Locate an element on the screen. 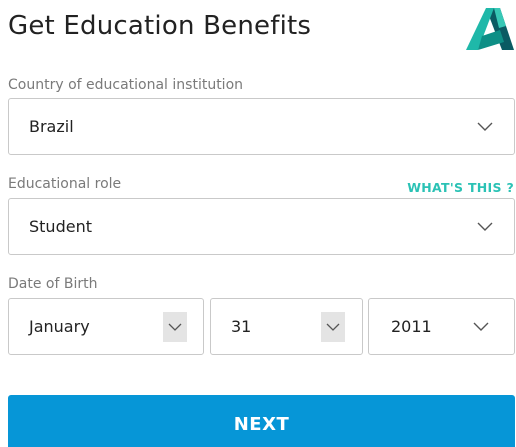  birth-day-value: 31 is located at coordinates (241, 326).